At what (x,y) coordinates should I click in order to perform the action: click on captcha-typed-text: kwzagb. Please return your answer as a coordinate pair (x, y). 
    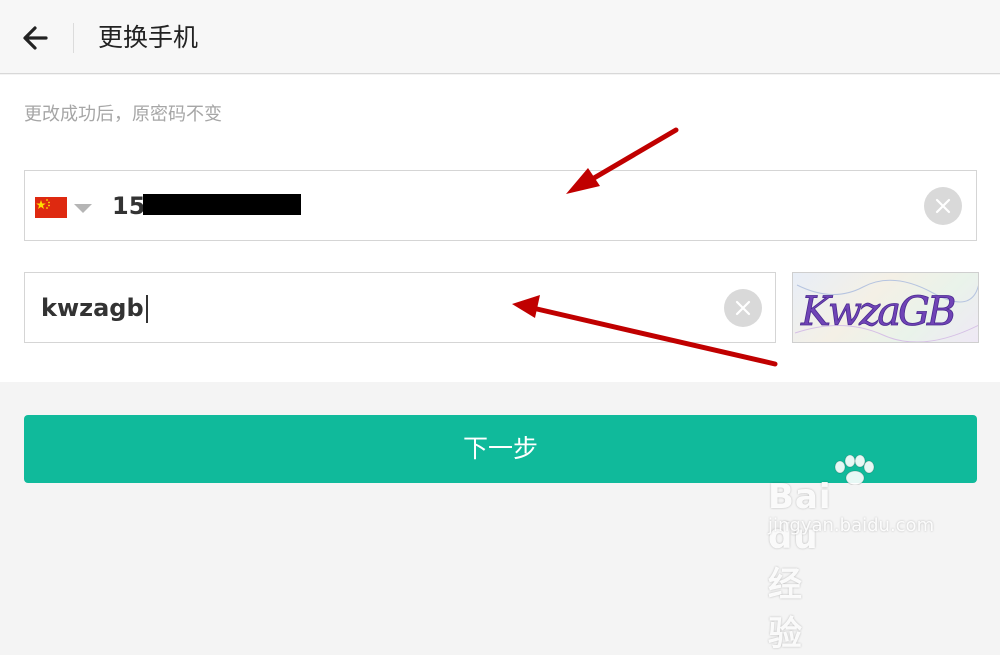
    Looking at the image, I should click on (92, 308).